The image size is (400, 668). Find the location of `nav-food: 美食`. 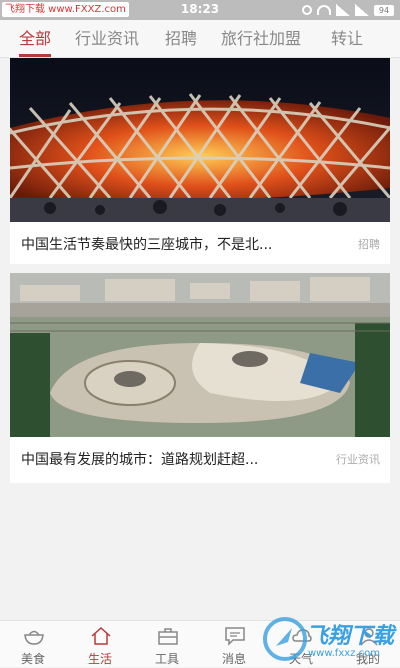

nav-food: 美食 is located at coordinates (33, 644).